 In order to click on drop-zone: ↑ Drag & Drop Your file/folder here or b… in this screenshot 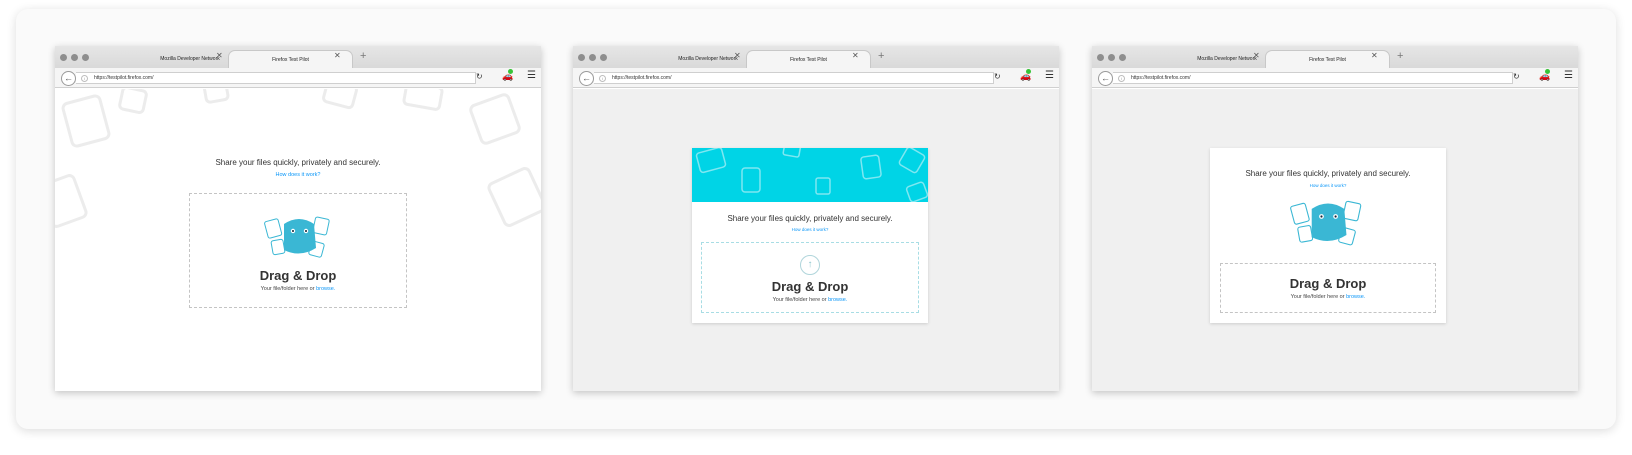, I will do `click(810, 277)`.